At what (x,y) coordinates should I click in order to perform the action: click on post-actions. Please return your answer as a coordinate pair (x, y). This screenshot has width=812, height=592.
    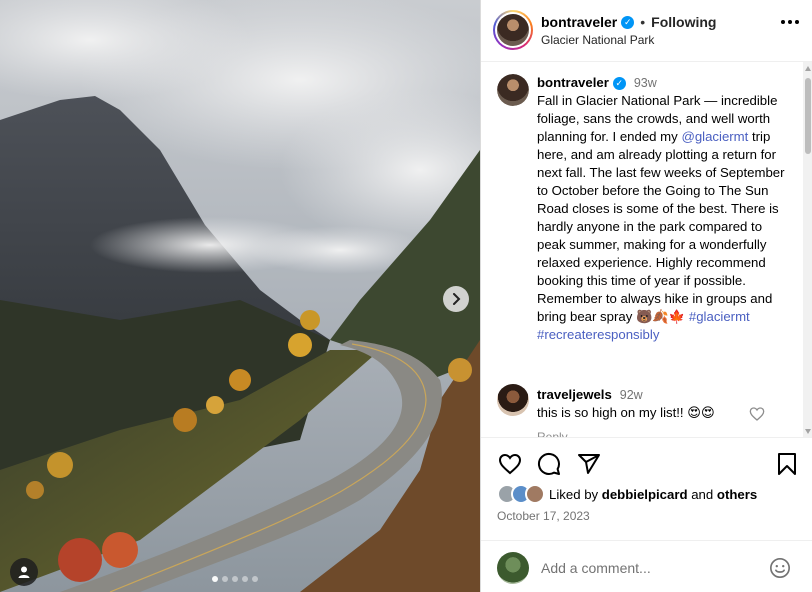
    Looking at the image, I should click on (646, 464).